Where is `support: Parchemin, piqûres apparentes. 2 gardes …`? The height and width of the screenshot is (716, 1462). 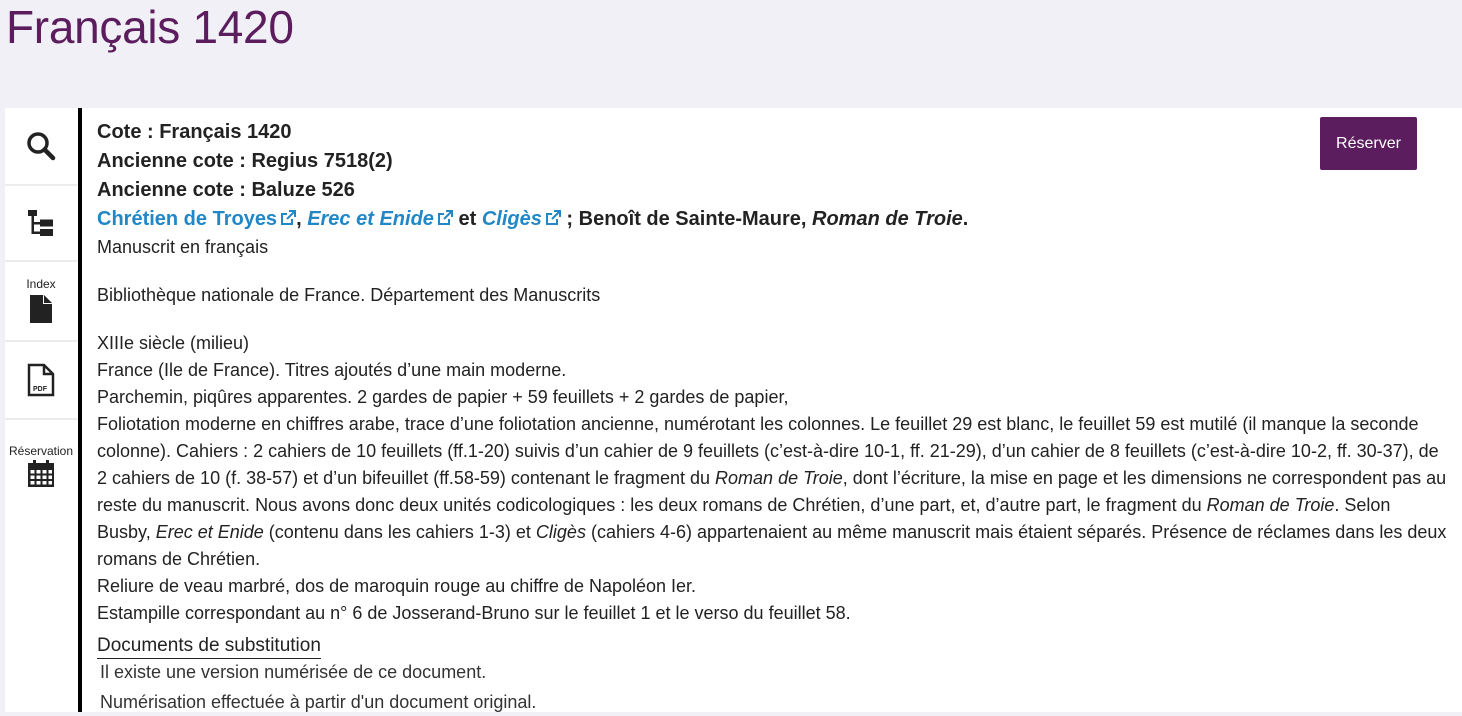 support: Parchemin, piqûres apparentes. 2 gardes … is located at coordinates (443, 397).